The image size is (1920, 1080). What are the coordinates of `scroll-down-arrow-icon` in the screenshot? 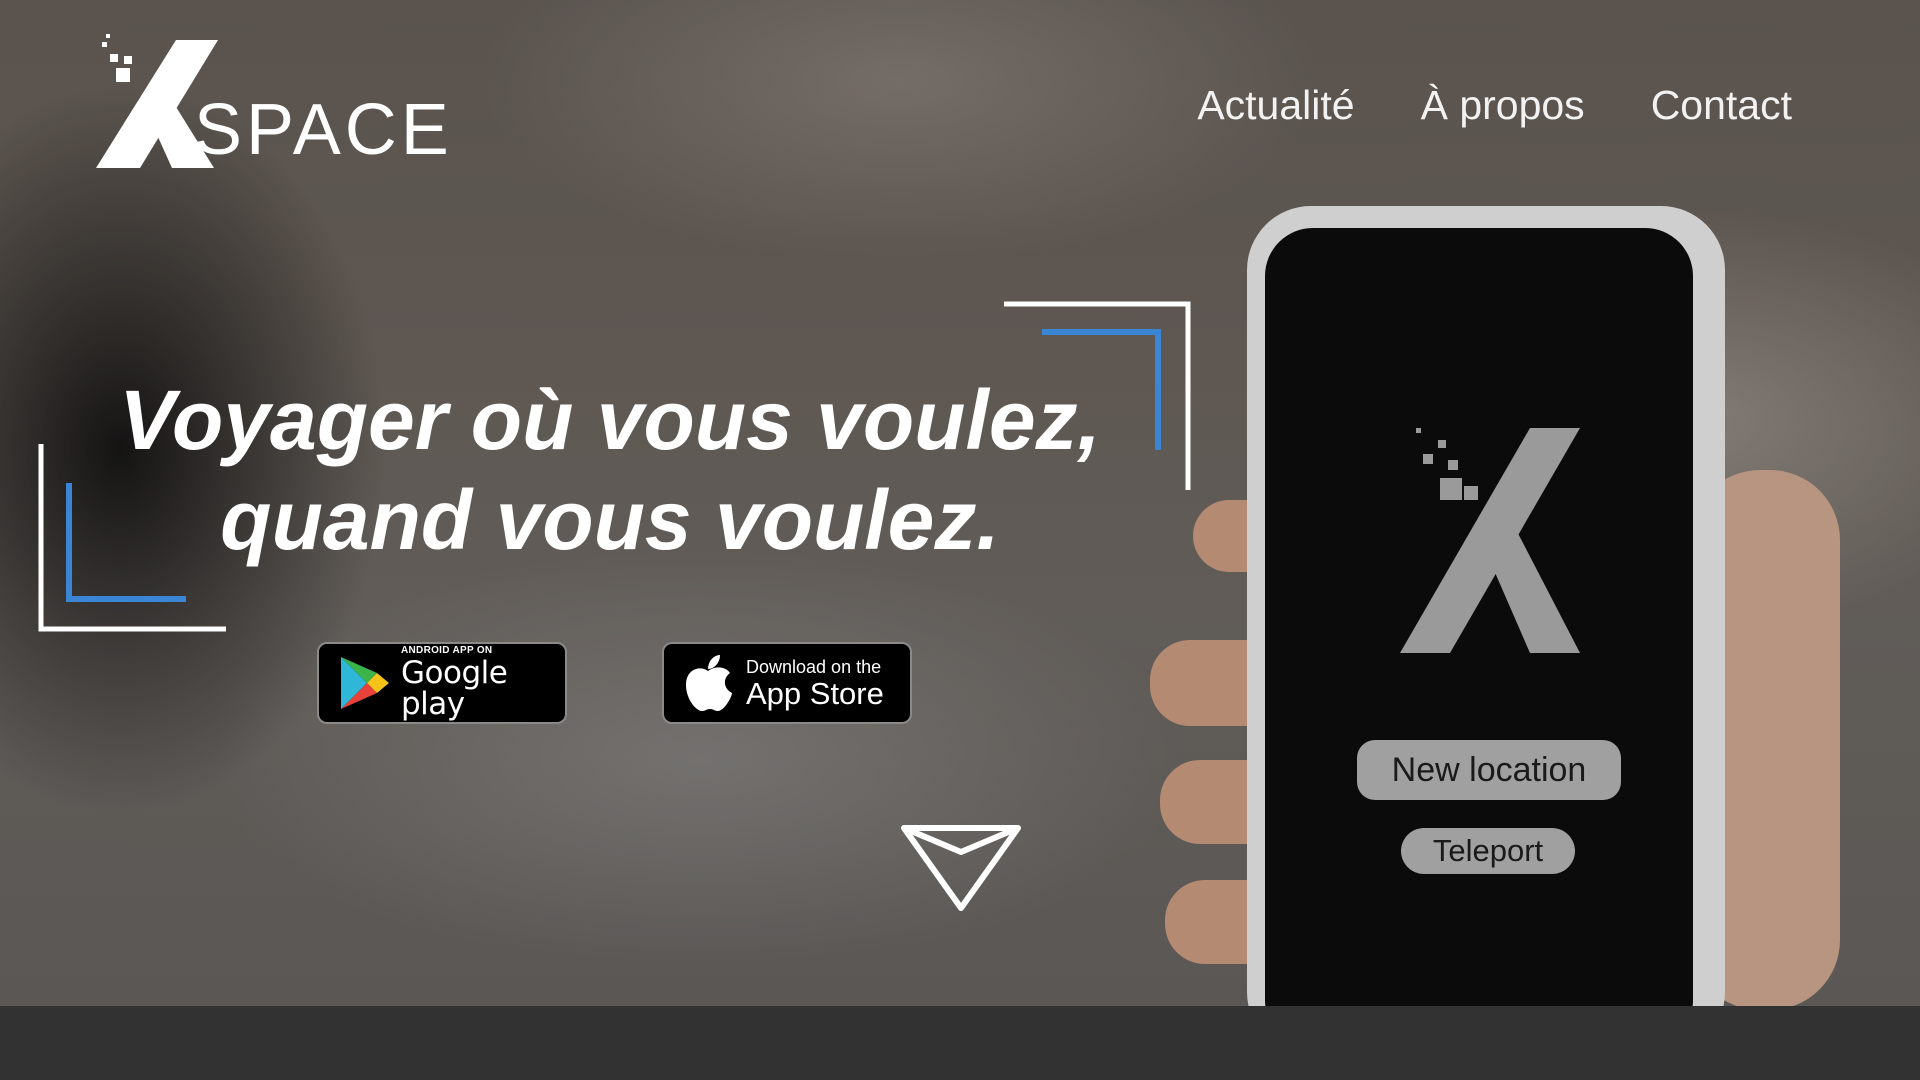 It's located at (961, 868).